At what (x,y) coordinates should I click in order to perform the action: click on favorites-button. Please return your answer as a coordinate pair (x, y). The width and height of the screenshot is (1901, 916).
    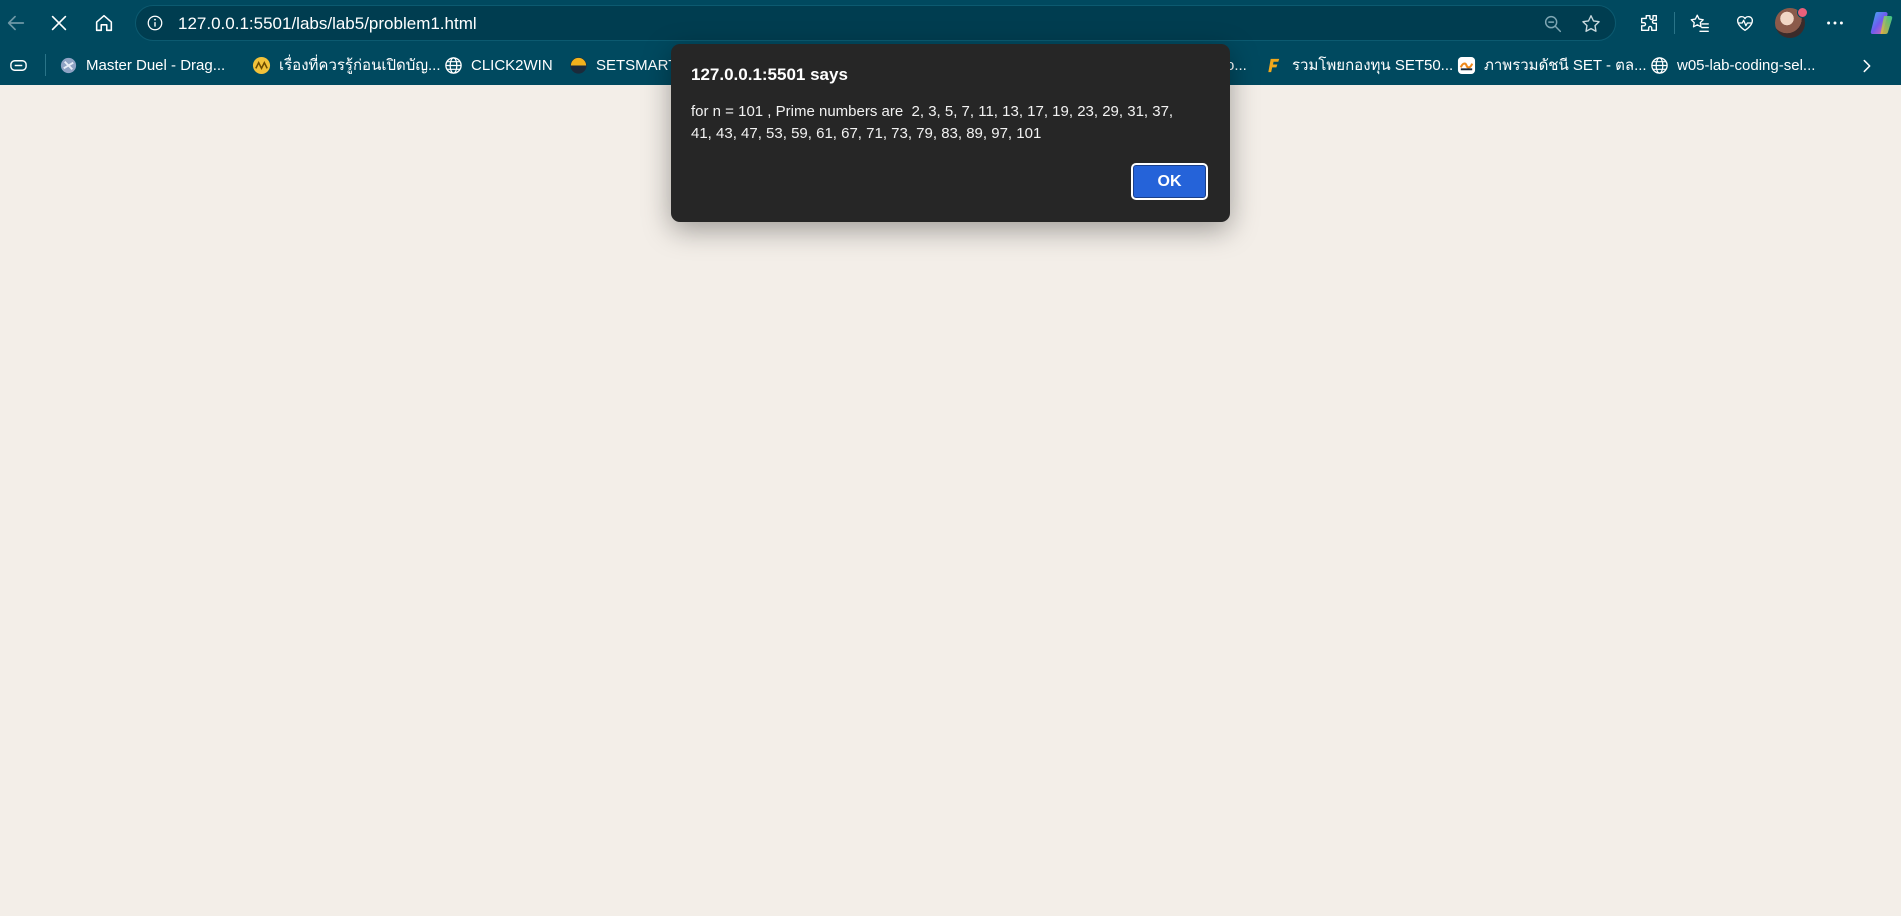
    Looking at the image, I should click on (1700, 23).